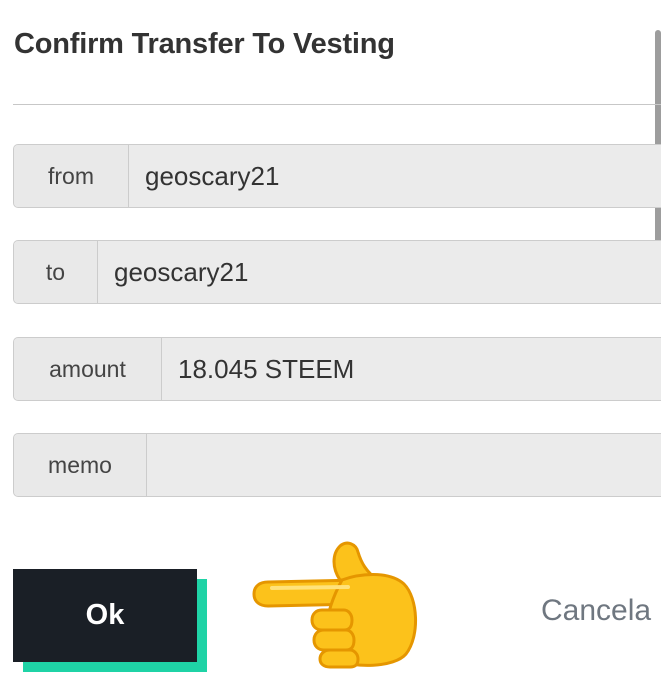  Describe the element at coordinates (80, 465) in the screenshot. I see `memo-label: memo` at that location.